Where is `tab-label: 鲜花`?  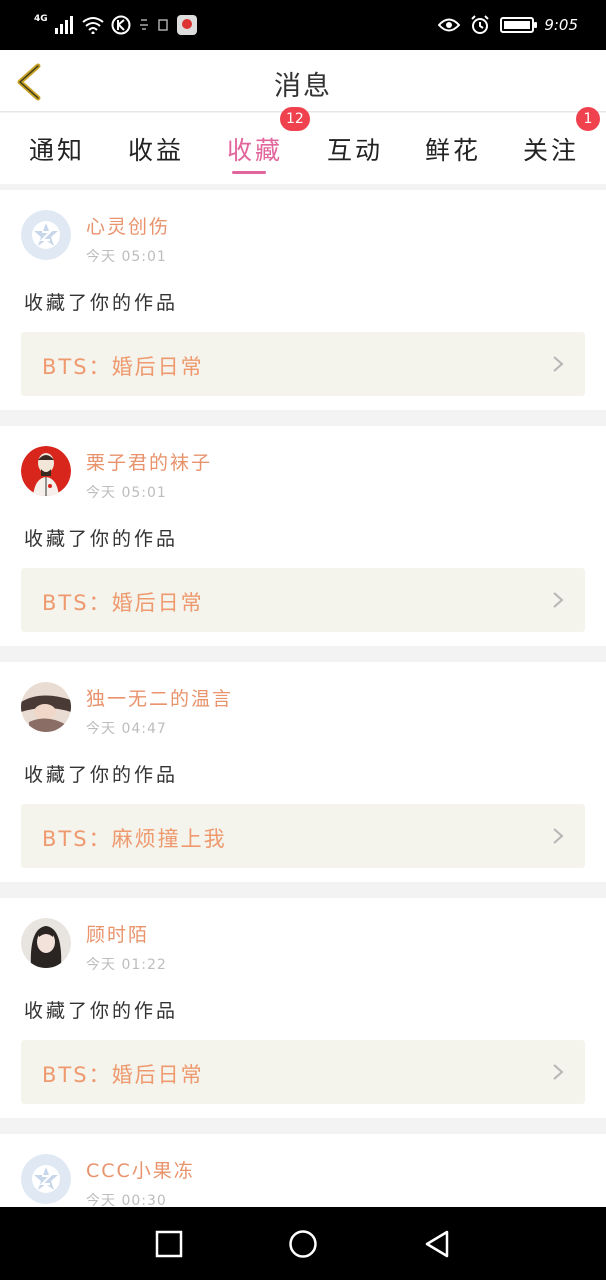 tab-label: 鲜花 is located at coordinates (452, 150).